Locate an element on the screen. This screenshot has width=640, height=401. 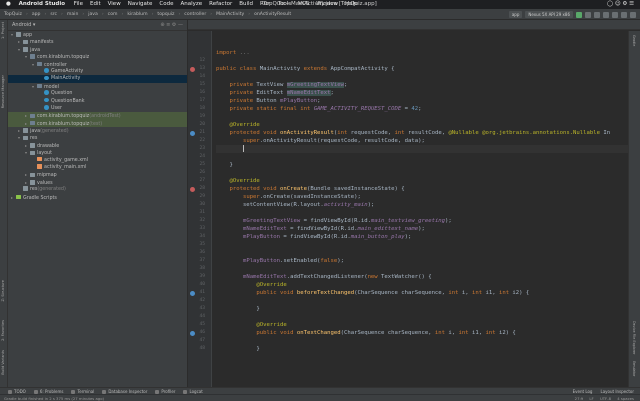
right-tab-2: Emulator is located at coordinates (634, 368).